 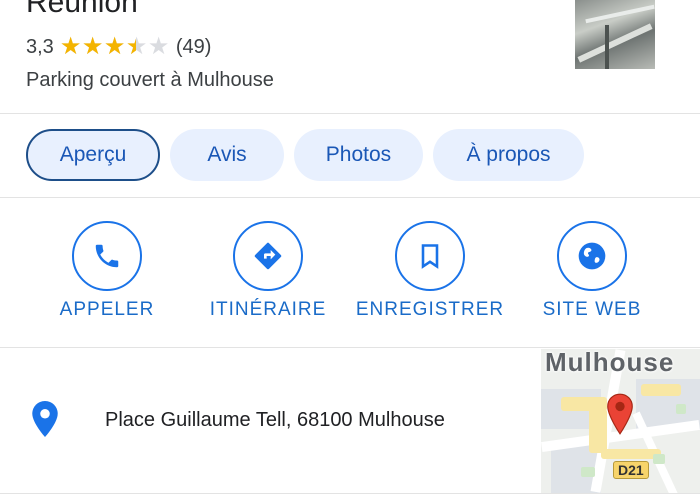 I want to click on place-category: Parking couvert à Mulhouse, so click(x=150, y=80).